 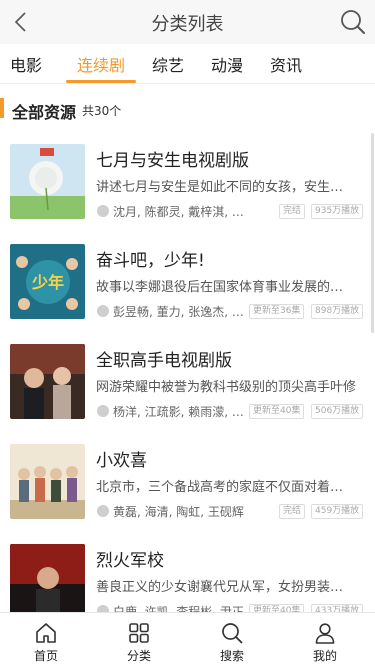 What do you see at coordinates (226, 487) in the screenshot?
I see `series-description: 北京市，三个备战高考的家庭不仅面对着高考的压力` at bounding box center [226, 487].